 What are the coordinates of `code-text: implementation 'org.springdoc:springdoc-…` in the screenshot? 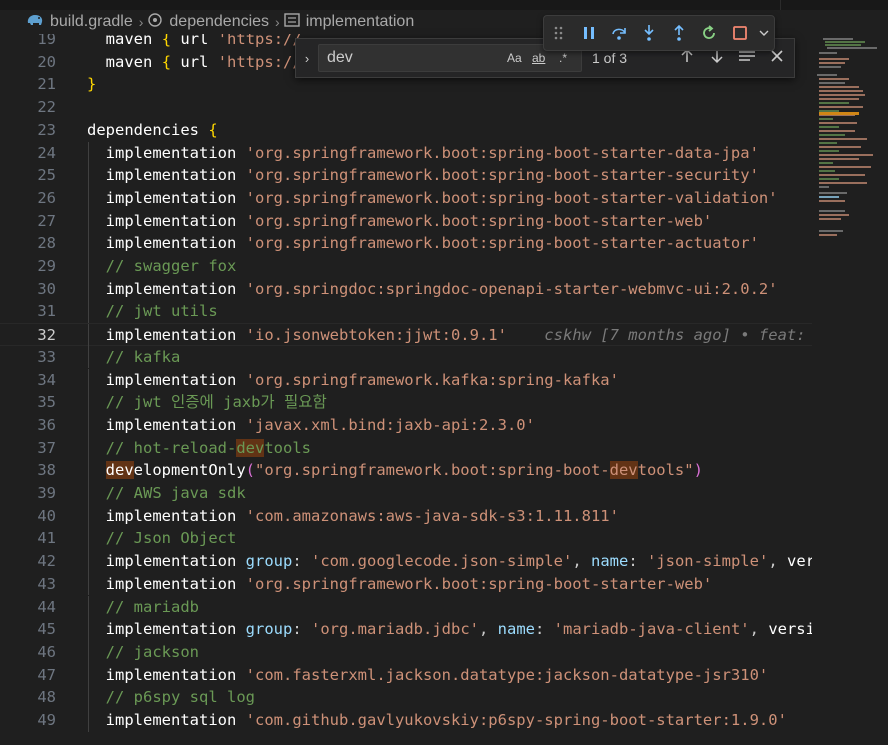 It's located at (432, 289).